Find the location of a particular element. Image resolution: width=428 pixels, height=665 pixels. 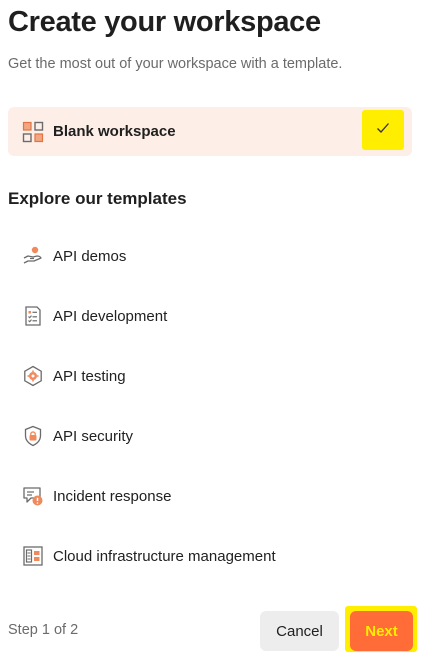

template-label: API demos is located at coordinates (90, 256).